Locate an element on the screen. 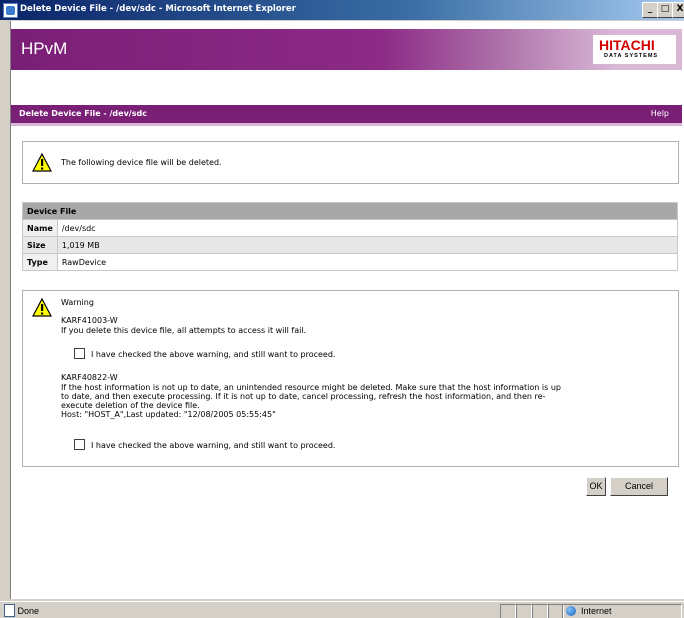  ok-button: OK is located at coordinates (596, 486).